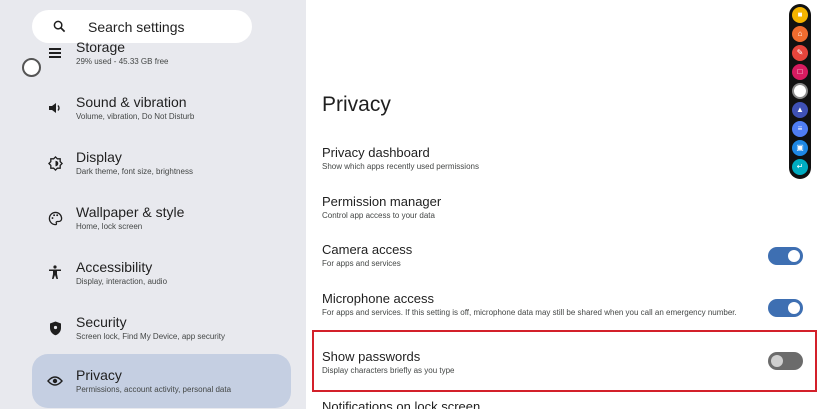 The width and height of the screenshot is (817, 409). Describe the element at coordinates (800, 72) in the screenshot. I see `chat-icon: □` at that location.